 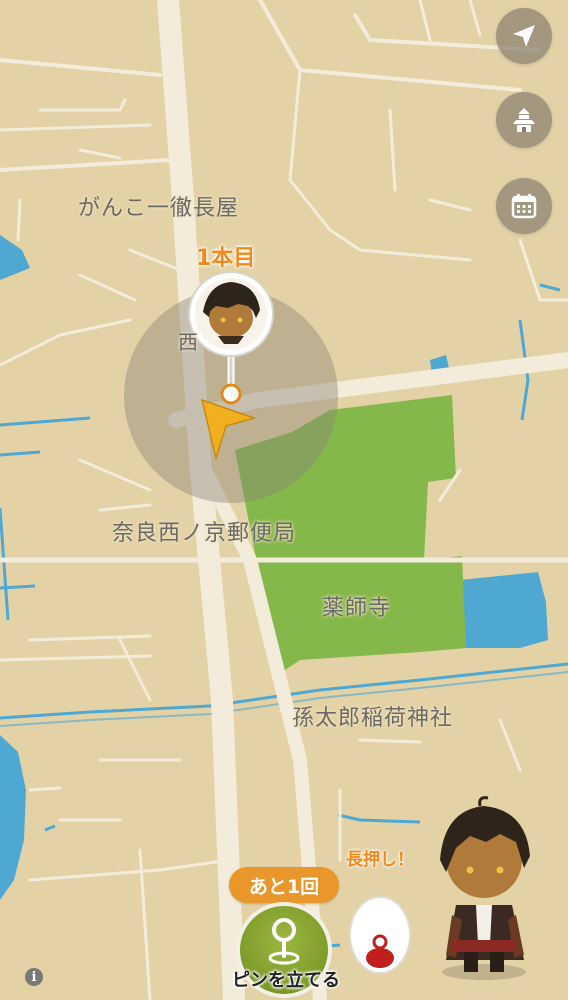 What do you see at coordinates (284, 885) in the screenshot?
I see `remaining-count-badge: あと1回` at bounding box center [284, 885].